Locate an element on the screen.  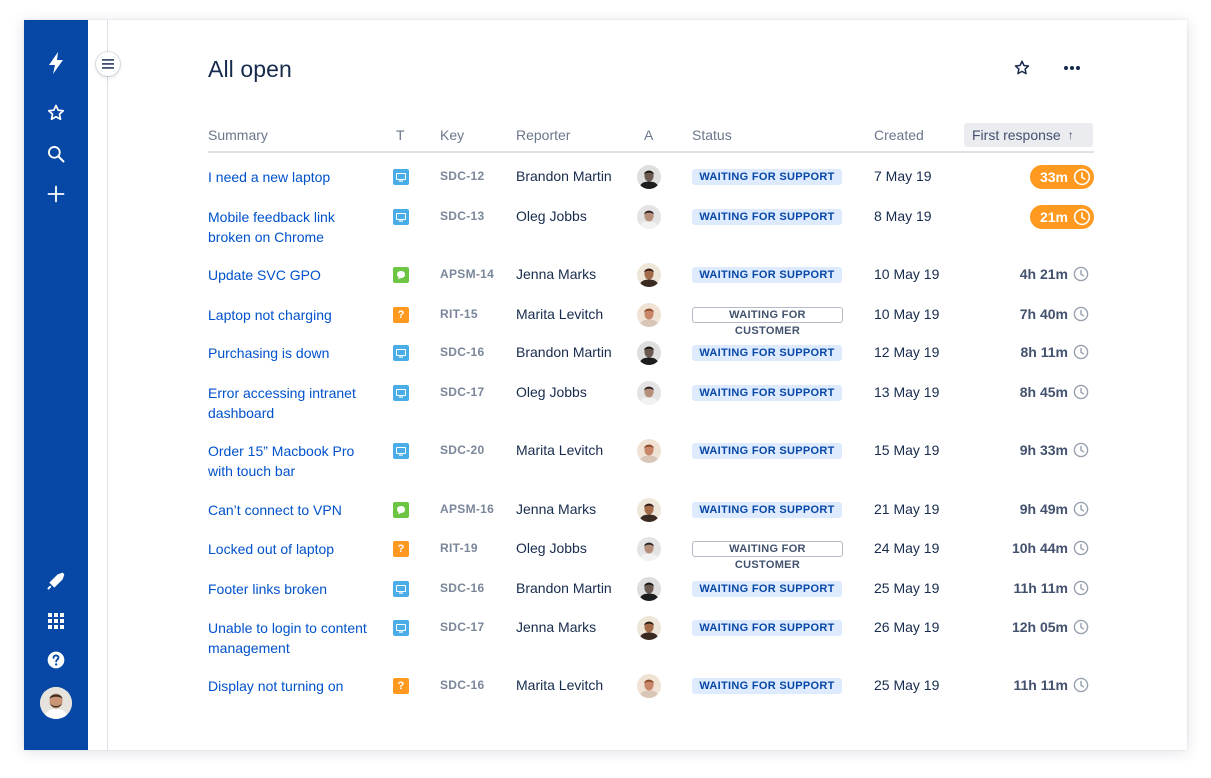
app-switcher-icon is located at coordinates (56, 621).